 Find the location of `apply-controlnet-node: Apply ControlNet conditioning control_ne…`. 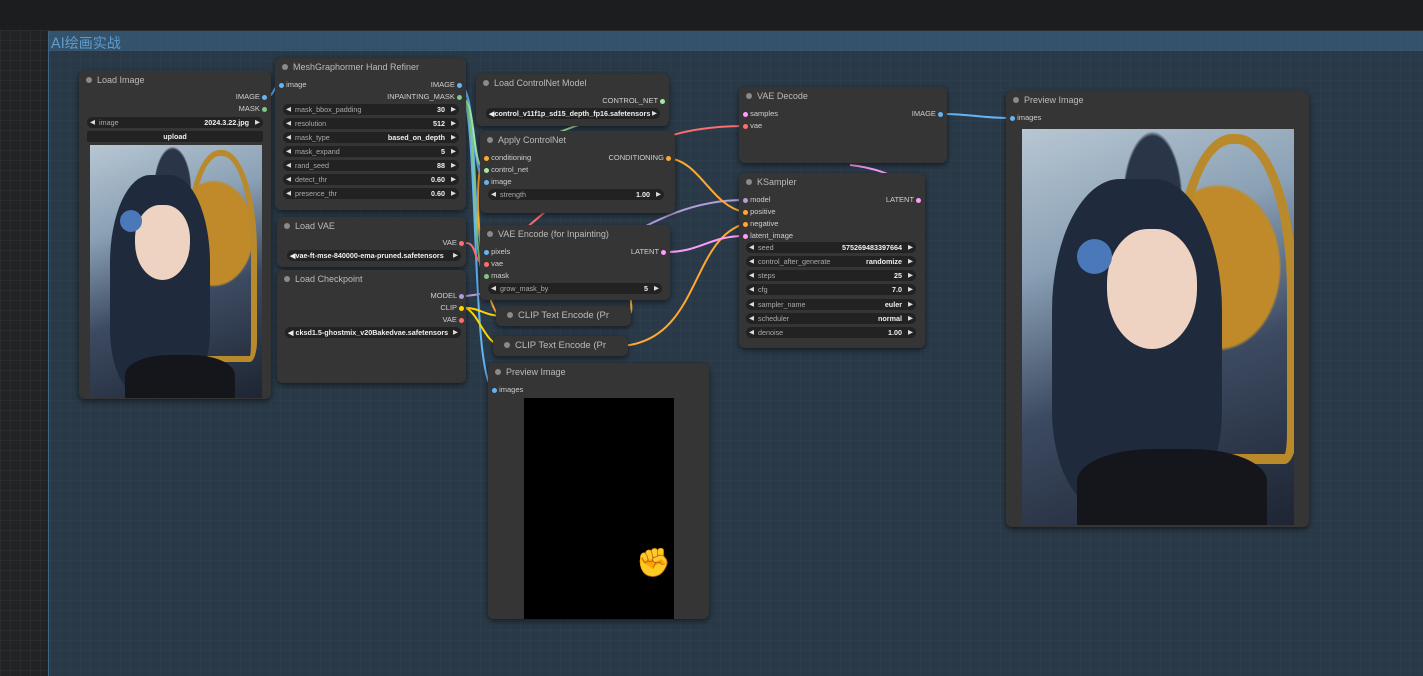

apply-controlnet-node: Apply ControlNet conditioning control_ne… is located at coordinates (577, 172).